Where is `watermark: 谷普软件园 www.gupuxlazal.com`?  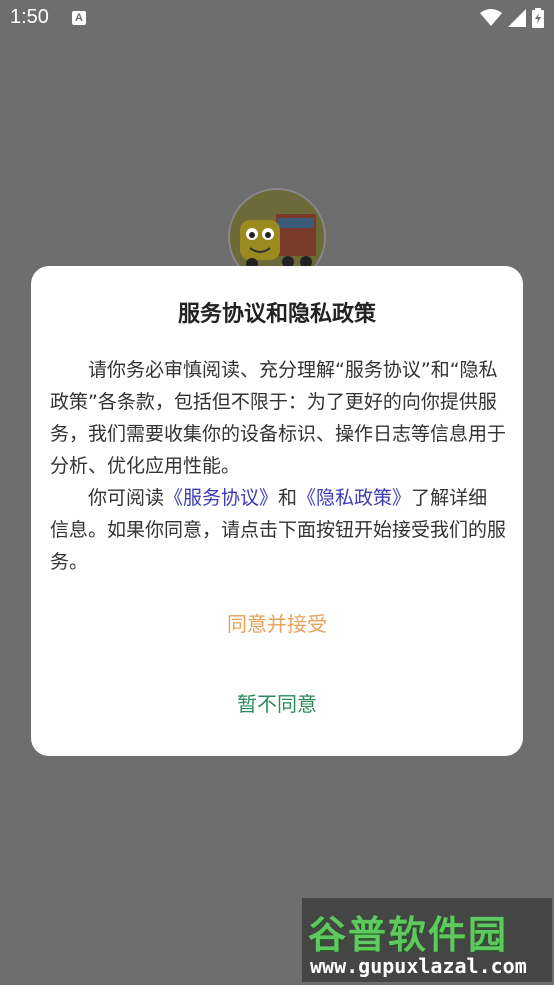 watermark: 谷普软件园 www.gupuxlazal.com is located at coordinates (427, 940).